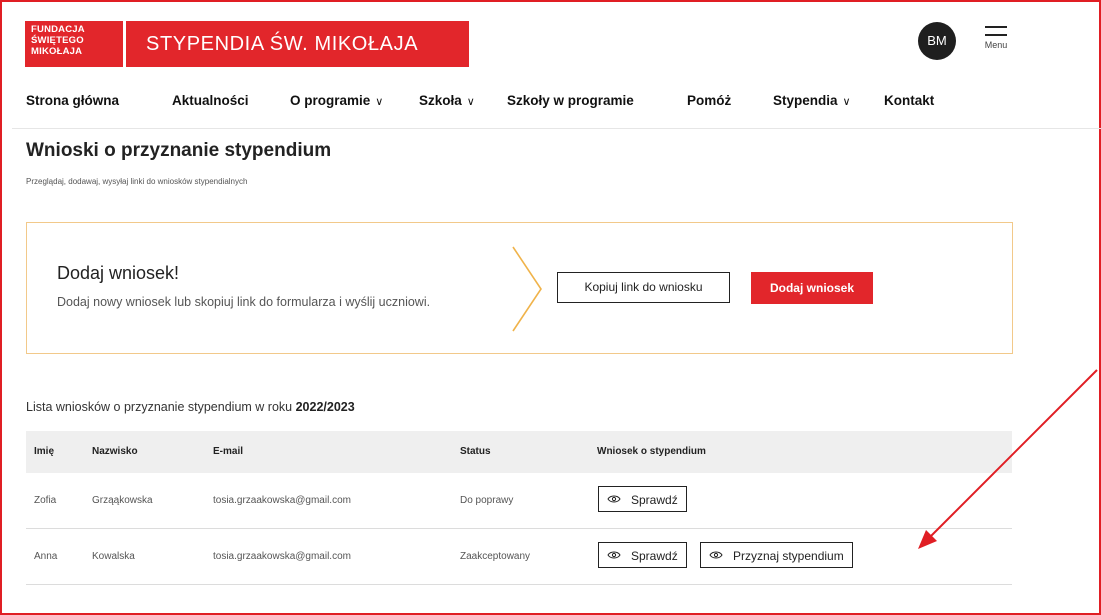 The width and height of the screenshot is (1101, 615). I want to click on cell-first-name: Anna, so click(46, 556).